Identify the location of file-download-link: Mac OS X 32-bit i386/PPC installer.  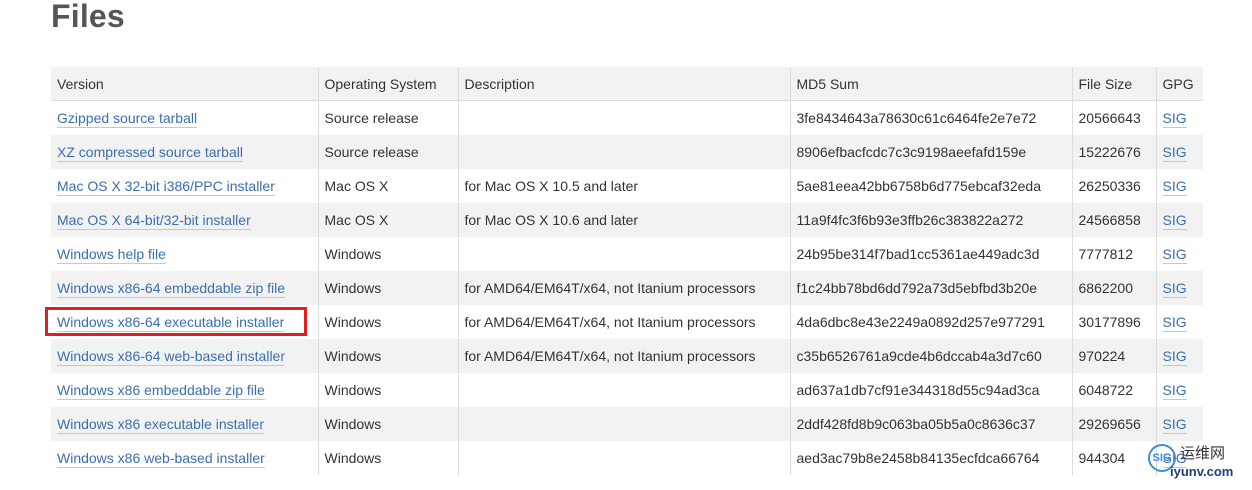
(166, 187).